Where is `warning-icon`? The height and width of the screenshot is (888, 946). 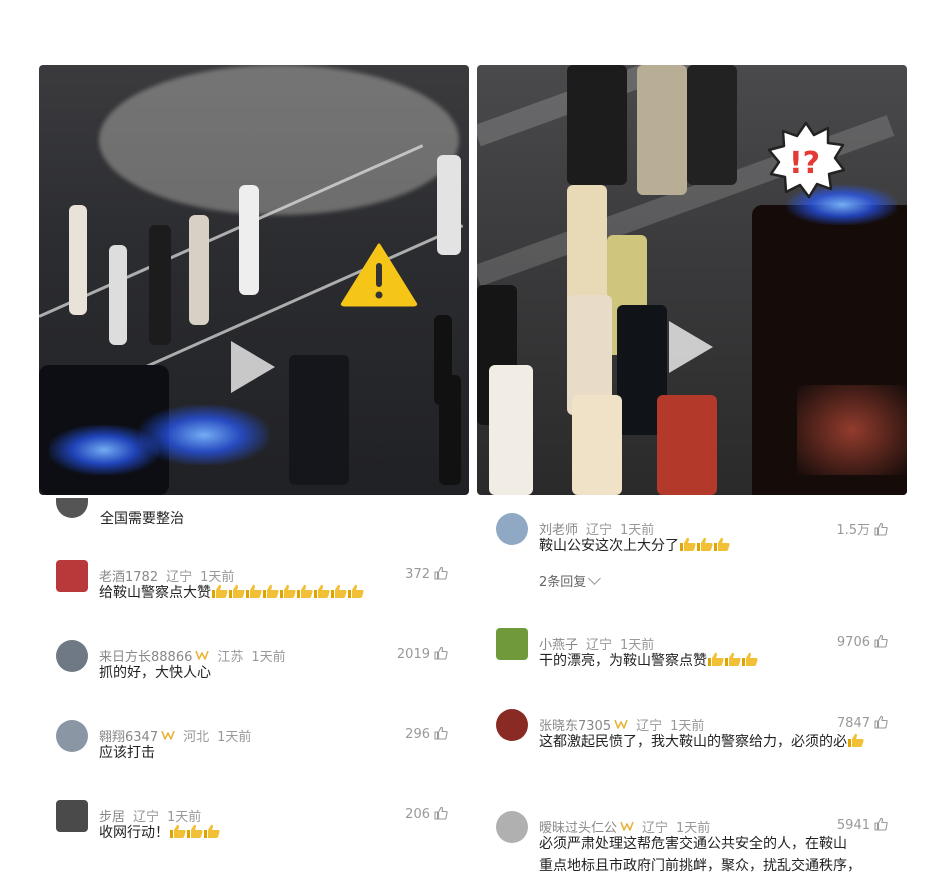
warning-icon is located at coordinates (379, 275).